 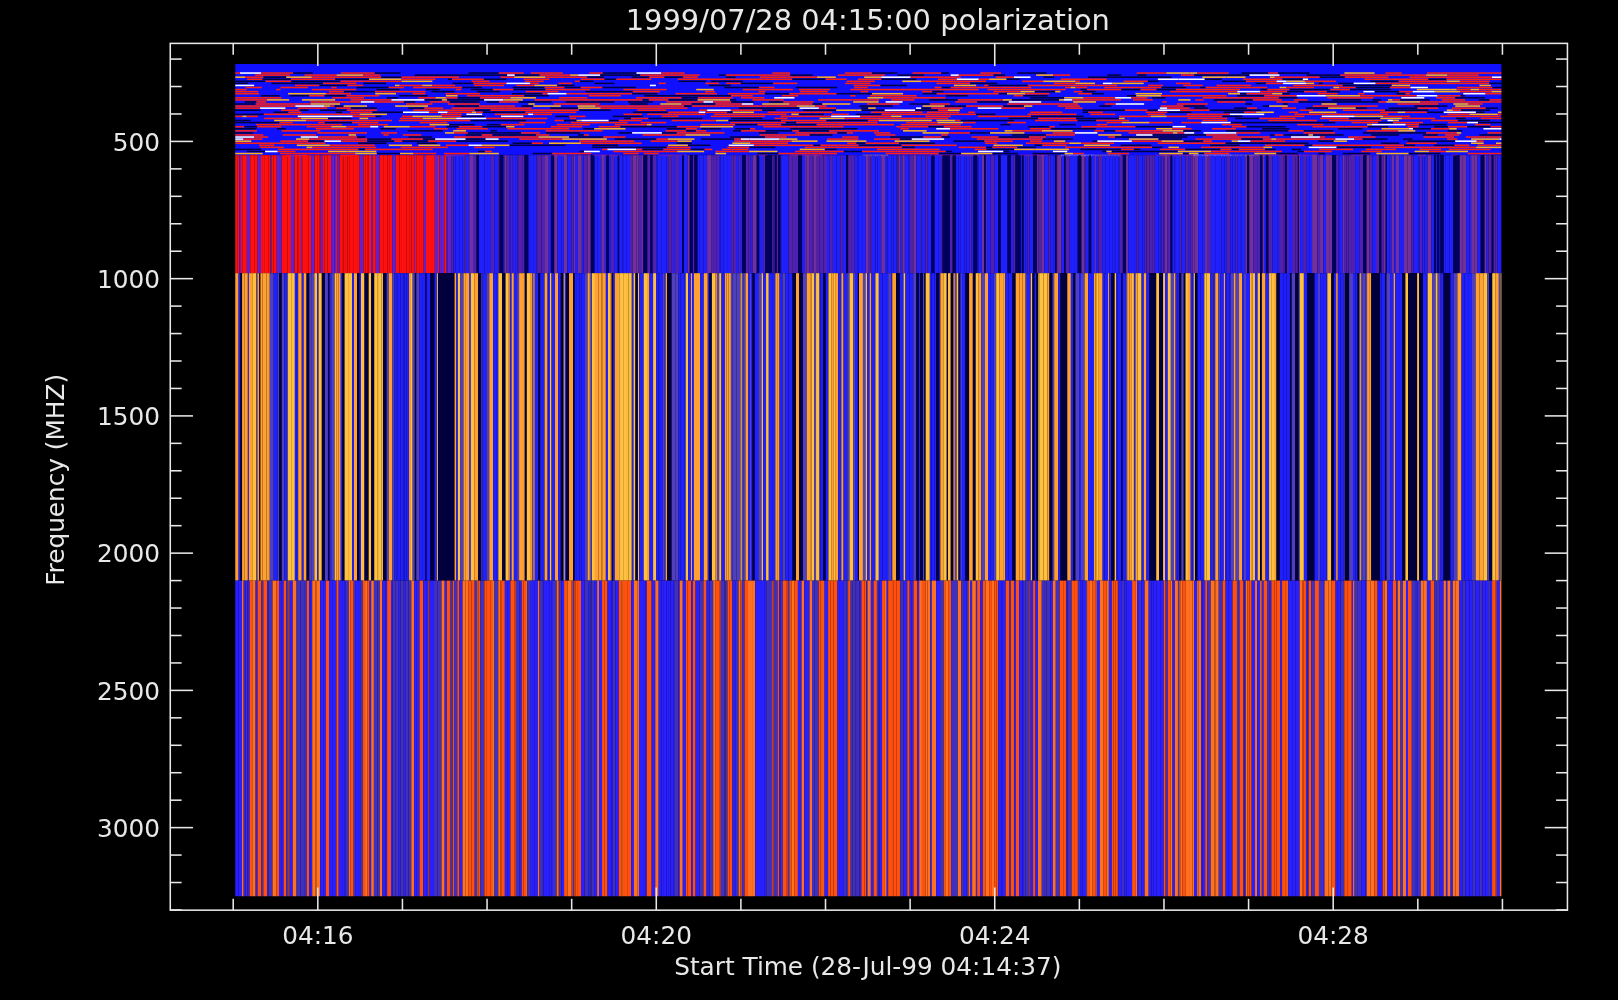 I want to click on x-tick-label: 04:20, so click(x=656, y=936).